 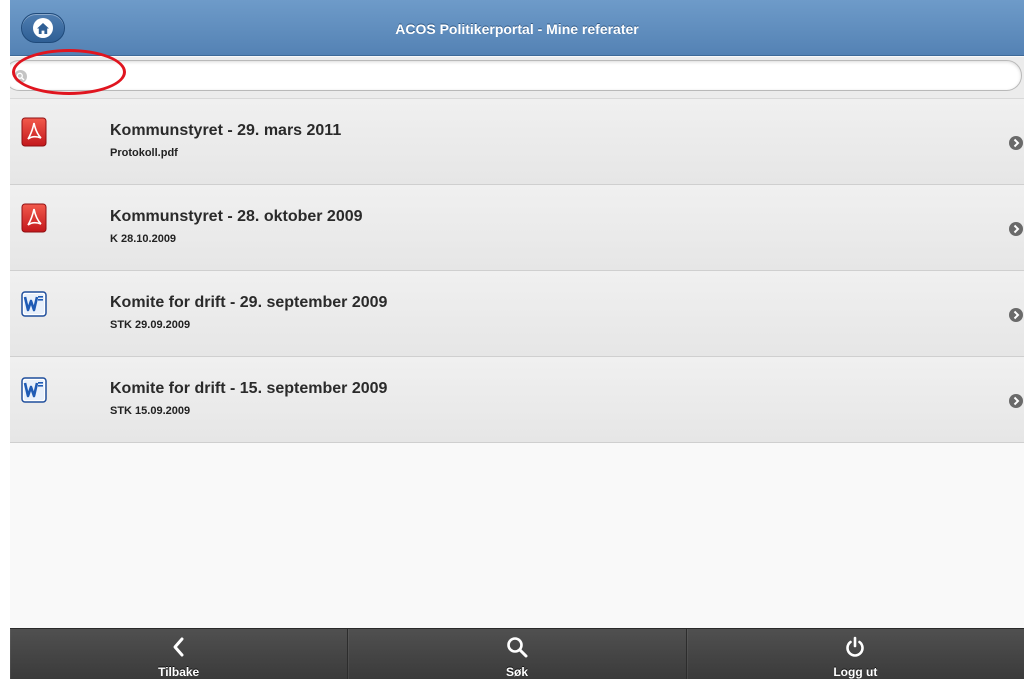 What do you see at coordinates (855, 672) in the screenshot?
I see `logout-label: Logg ut` at bounding box center [855, 672].